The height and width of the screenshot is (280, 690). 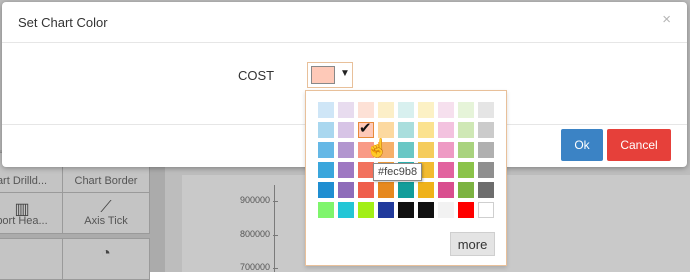 I want to click on tile-placeholder, so click(x=33, y=259).